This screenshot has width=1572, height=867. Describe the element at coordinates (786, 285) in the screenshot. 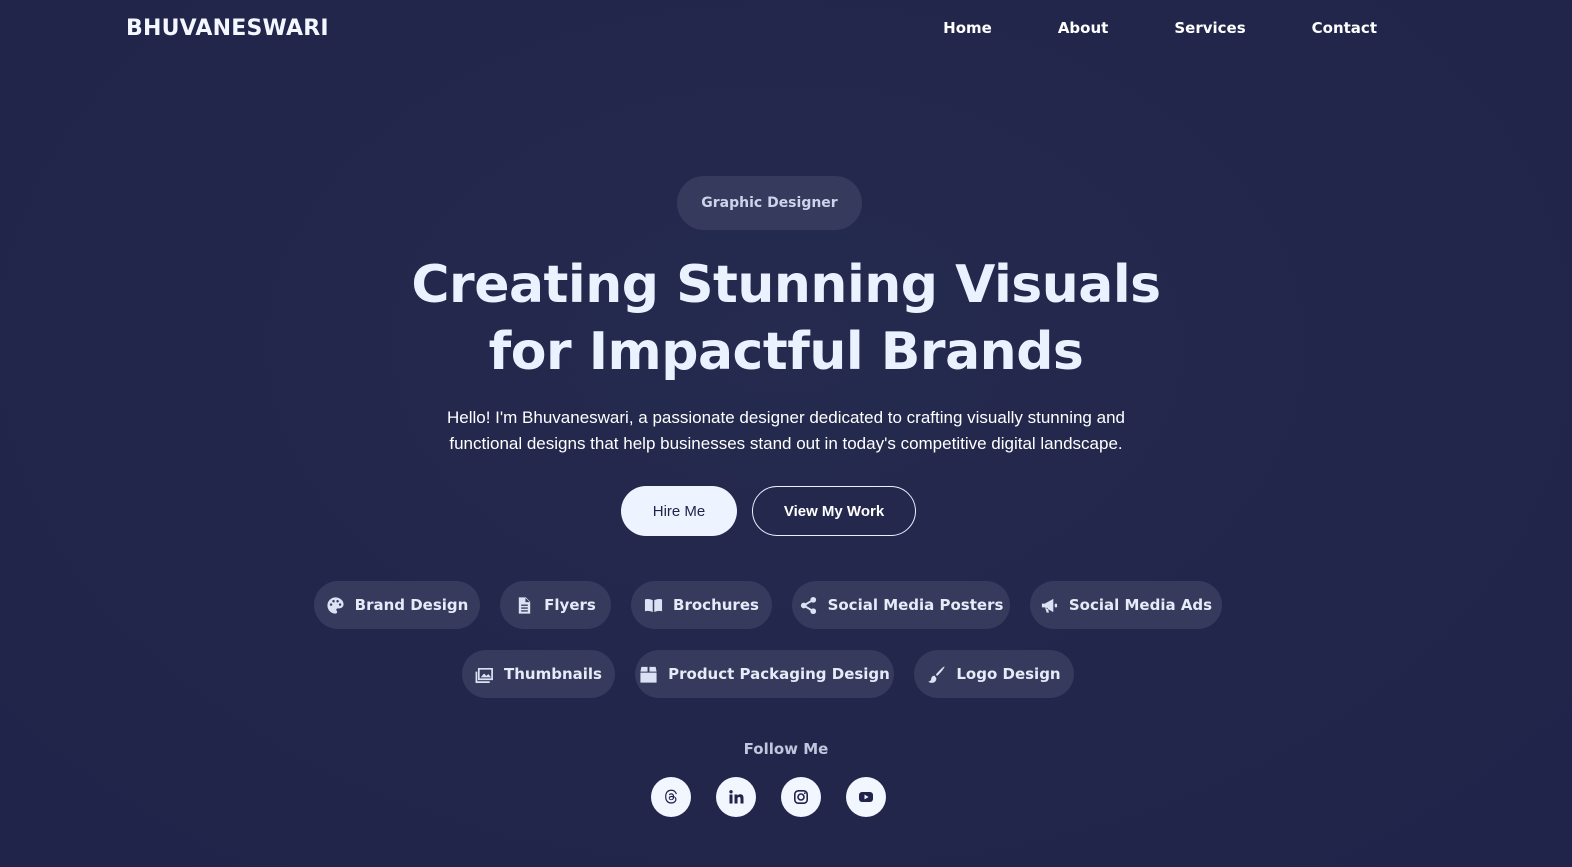

I see `headline-line-1: Creating Stunning Visuals` at that location.